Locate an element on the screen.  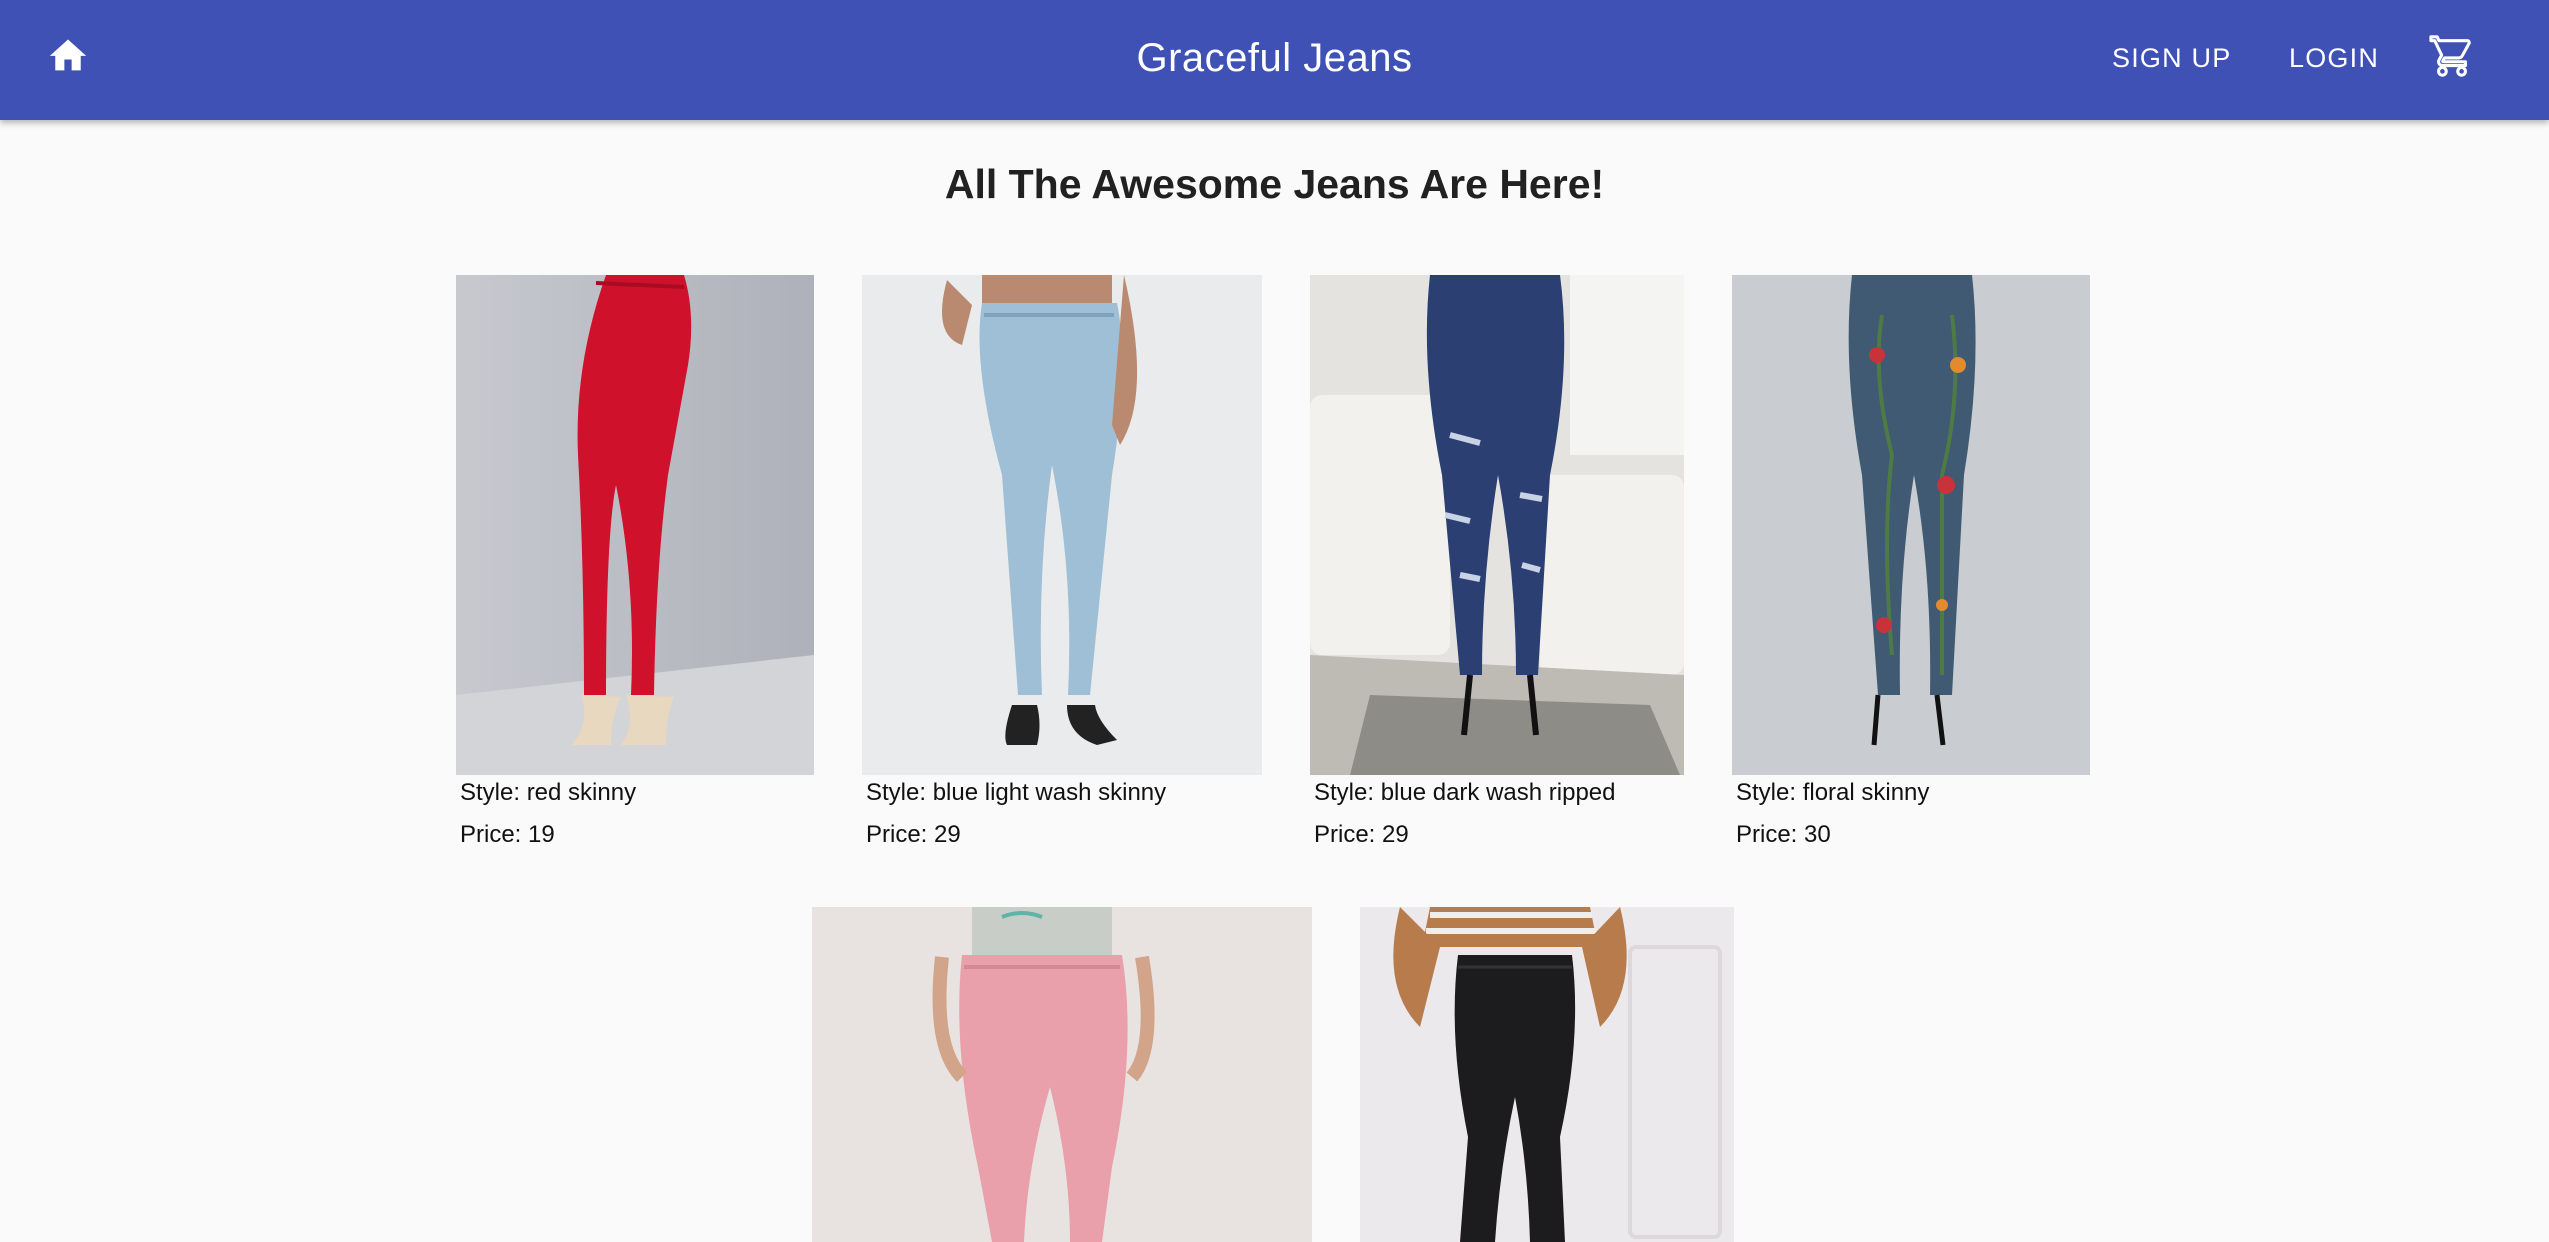
shopping-cart-icon is located at coordinates (2452, 58).